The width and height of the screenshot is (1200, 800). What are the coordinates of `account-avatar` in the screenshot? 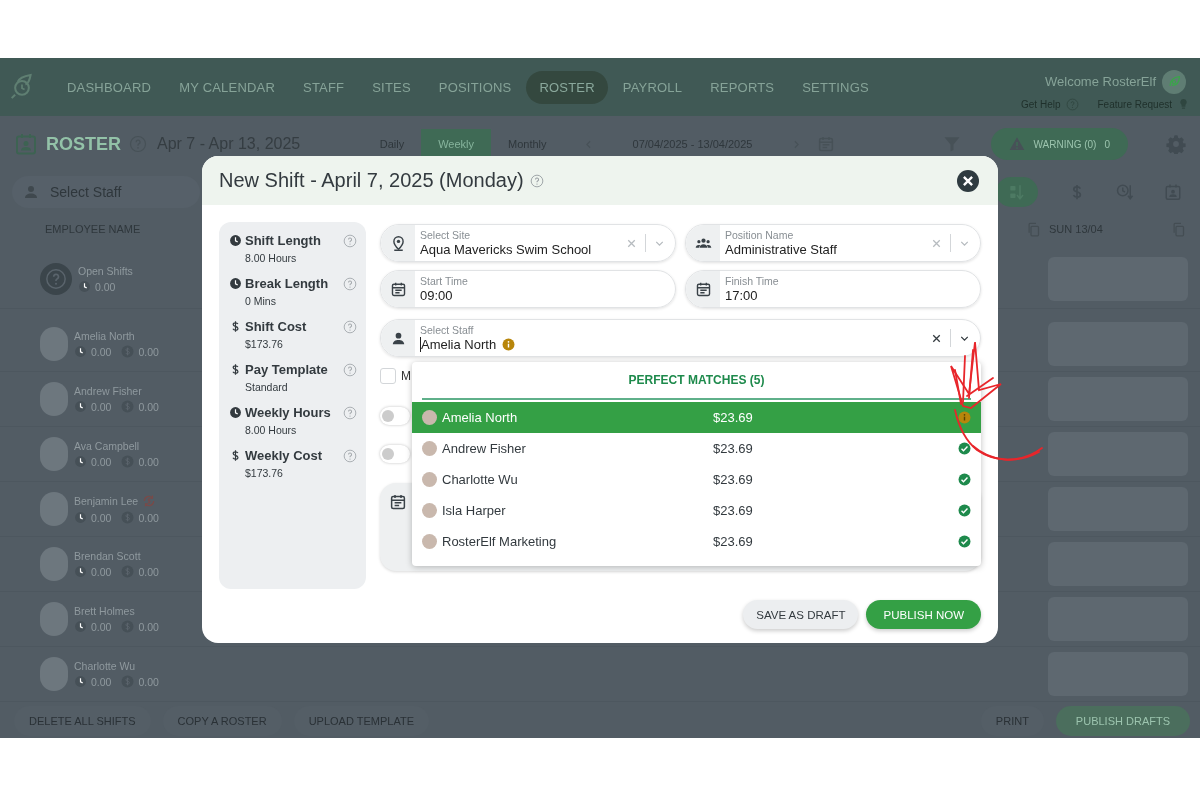 It's located at (1174, 81).